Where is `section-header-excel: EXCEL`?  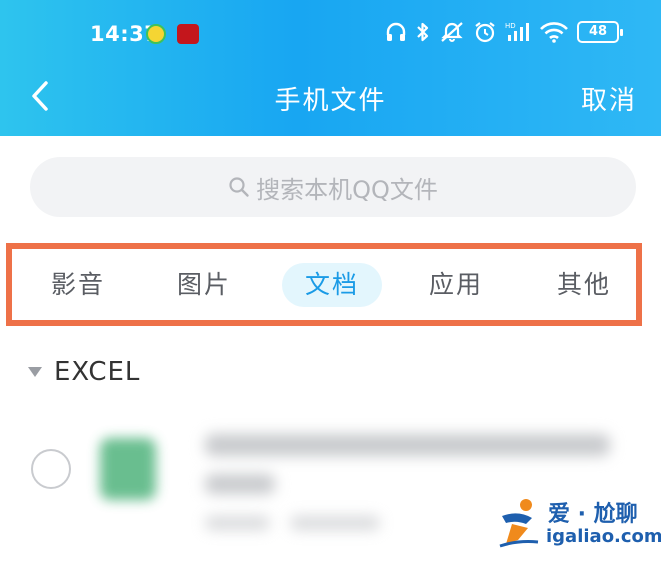 section-header-excel: EXCEL is located at coordinates (84, 372).